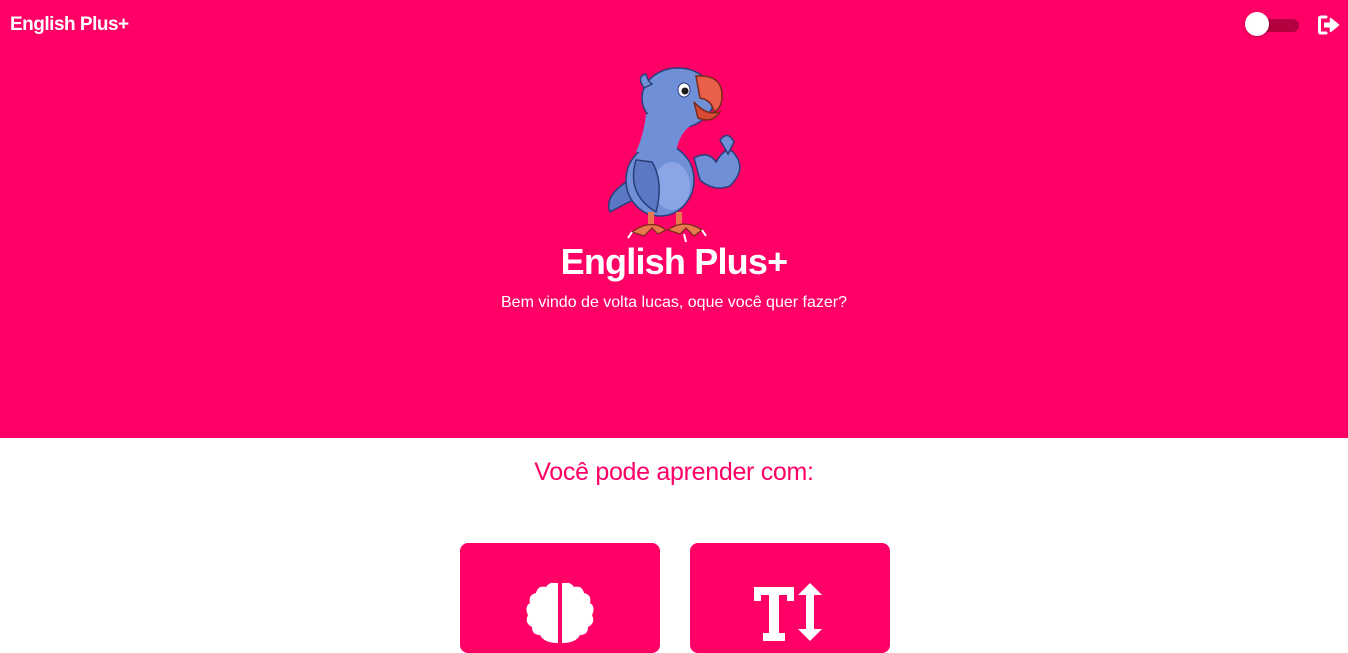  I want to click on text-height-icon, so click(788, 612).